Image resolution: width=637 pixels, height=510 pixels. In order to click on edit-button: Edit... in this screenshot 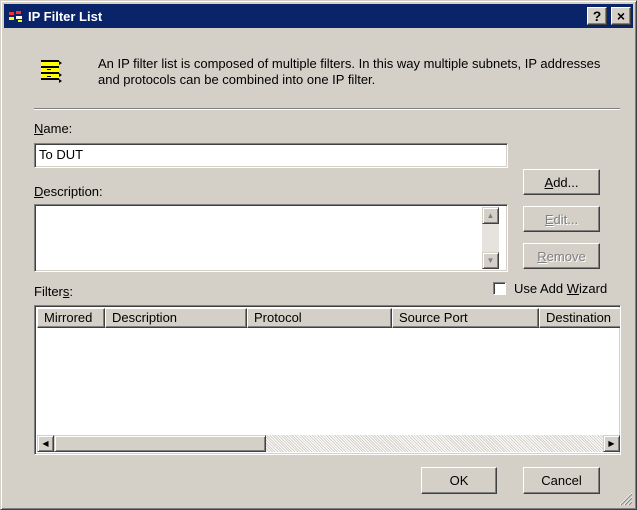, I will do `click(561, 219)`.